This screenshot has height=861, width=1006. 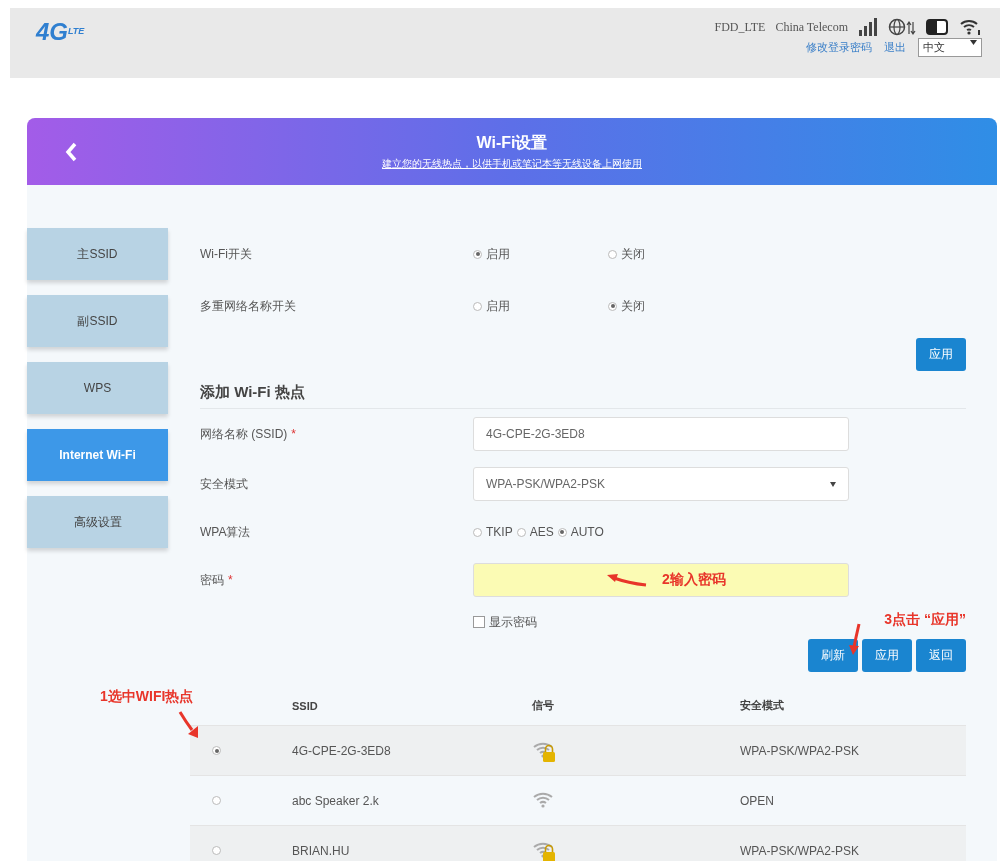 I want to click on radio-option: AES, so click(x=535, y=532).